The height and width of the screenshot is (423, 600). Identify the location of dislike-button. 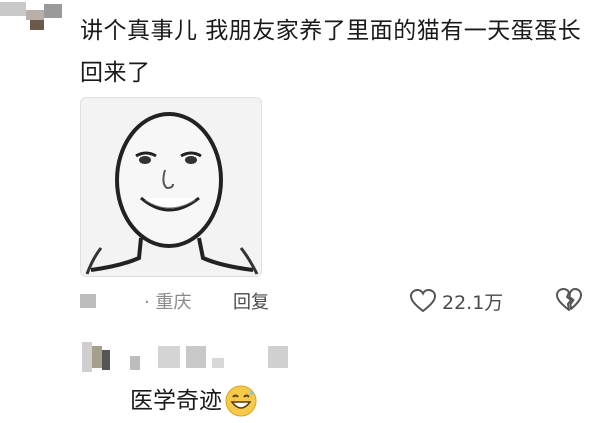
(569, 302).